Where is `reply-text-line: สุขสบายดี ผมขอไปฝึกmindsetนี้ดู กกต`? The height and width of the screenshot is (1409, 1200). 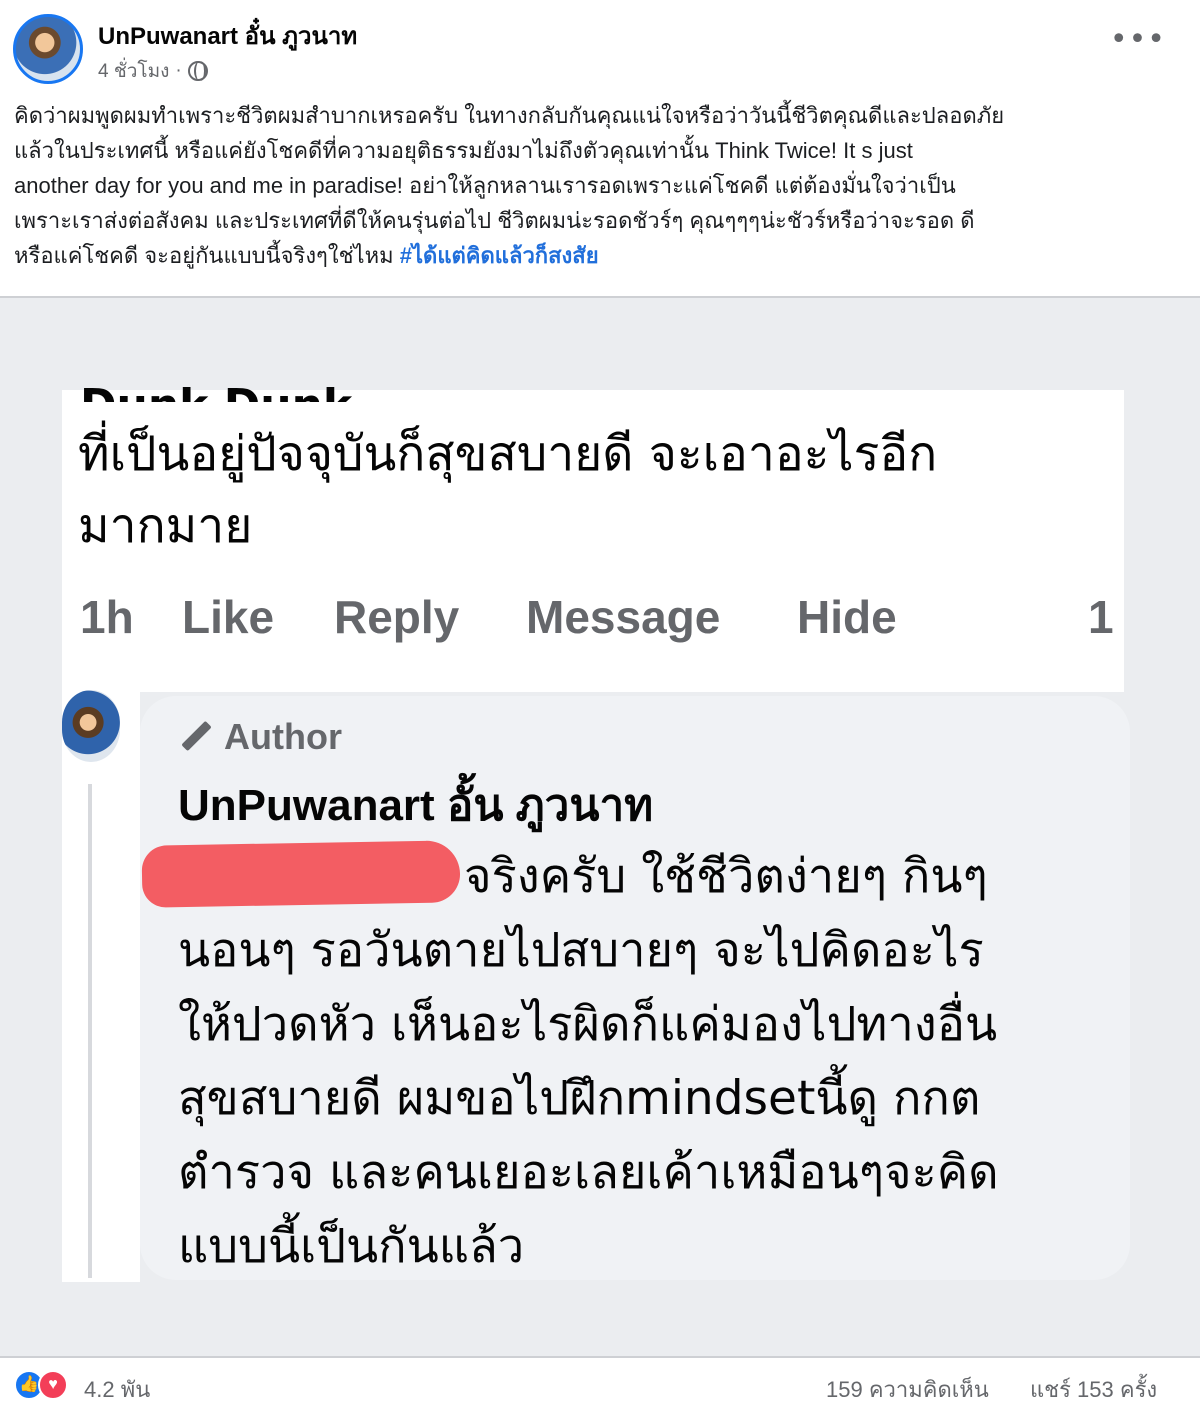
reply-text-line: สุขสบายดี ผมขอไปฝึกmindsetนี้ดู กกต is located at coordinates (579, 1098).